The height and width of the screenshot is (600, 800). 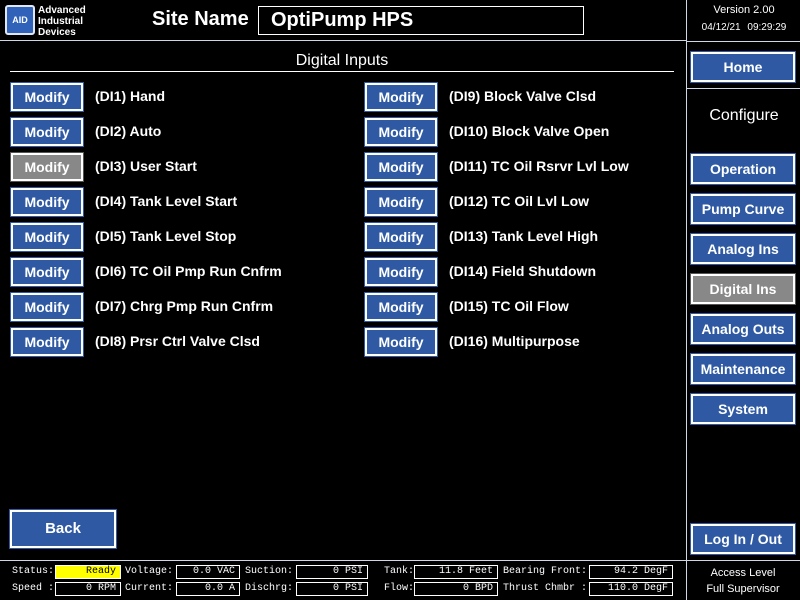 I want to click on di4-label: (DI4) Tank Level Start, so click(x=166, y=201).